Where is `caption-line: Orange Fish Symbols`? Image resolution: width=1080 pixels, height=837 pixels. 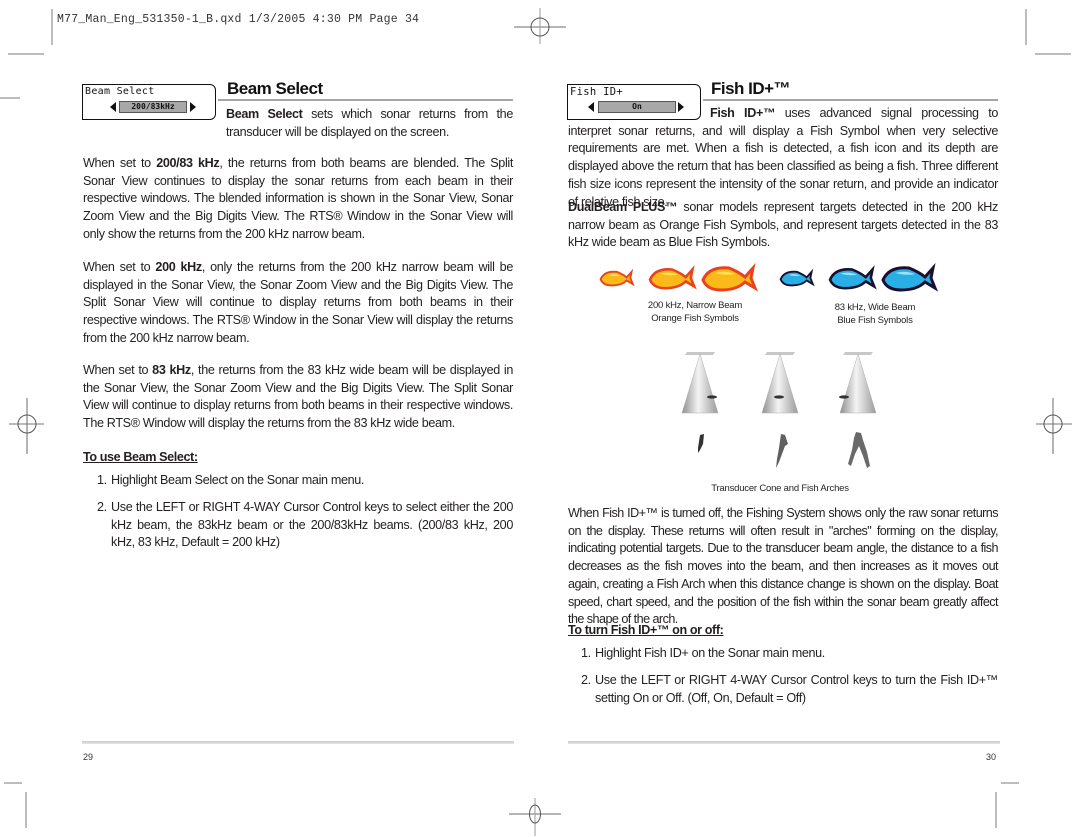 caption-line: Orange Fish Symbols is located at coordinates (695, 318).